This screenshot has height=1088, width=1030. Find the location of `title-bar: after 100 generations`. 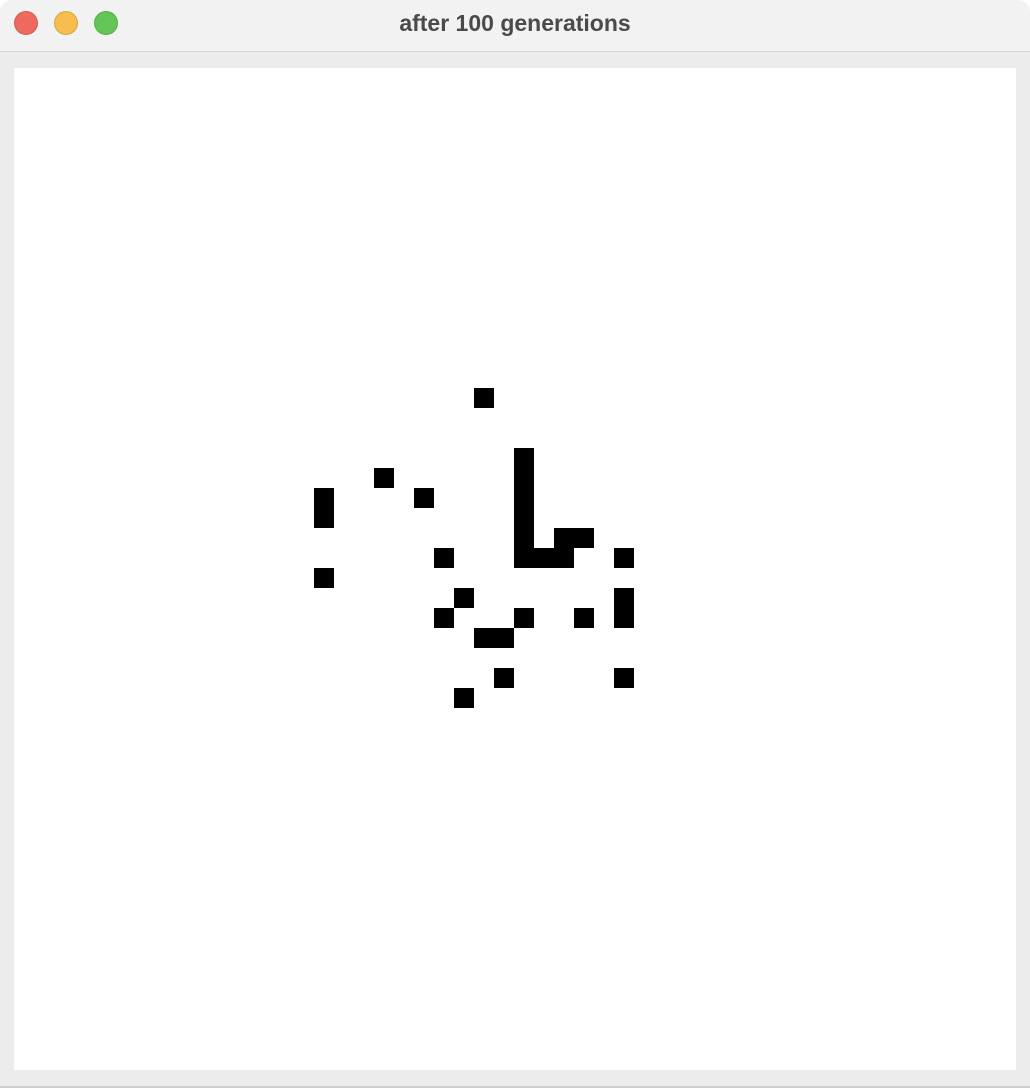

title-bar: after 100 generations is located at coordinates (515, 26).